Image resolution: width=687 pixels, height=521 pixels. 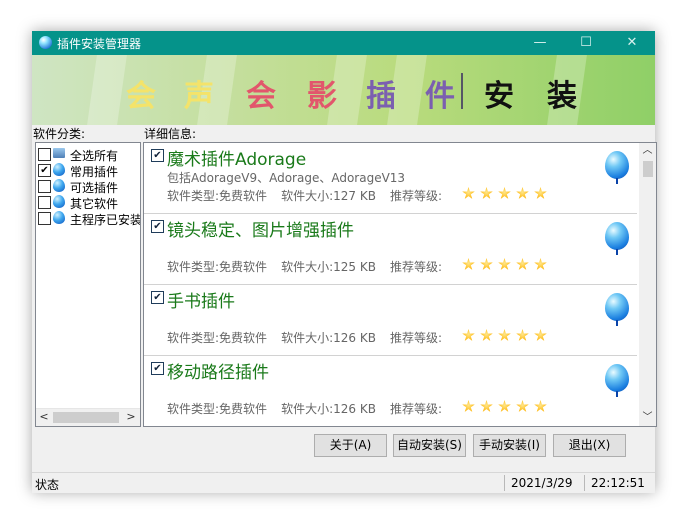 I want to click on banner-char: 声, so click(x=199, y=96).